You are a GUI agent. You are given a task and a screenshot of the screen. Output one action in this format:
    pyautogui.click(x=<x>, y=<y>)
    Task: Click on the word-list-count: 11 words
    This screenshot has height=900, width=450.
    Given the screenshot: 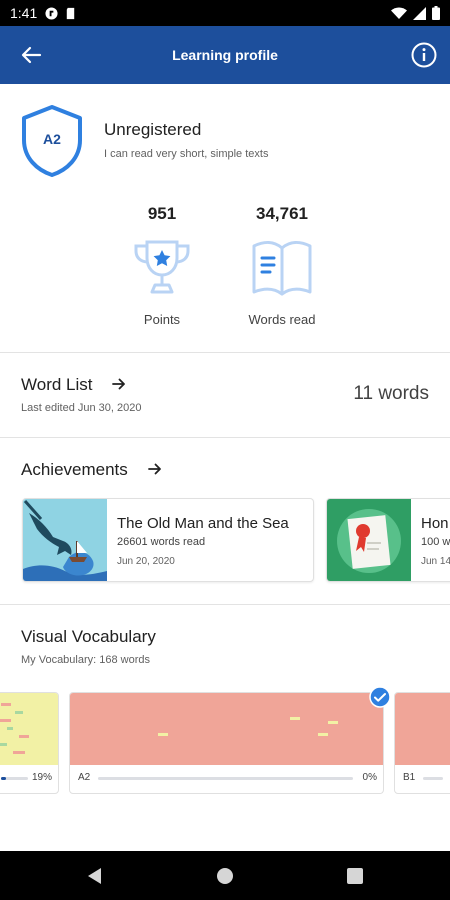 What is the action you would take?
    pyautogui.click(x=391, y=393)
    